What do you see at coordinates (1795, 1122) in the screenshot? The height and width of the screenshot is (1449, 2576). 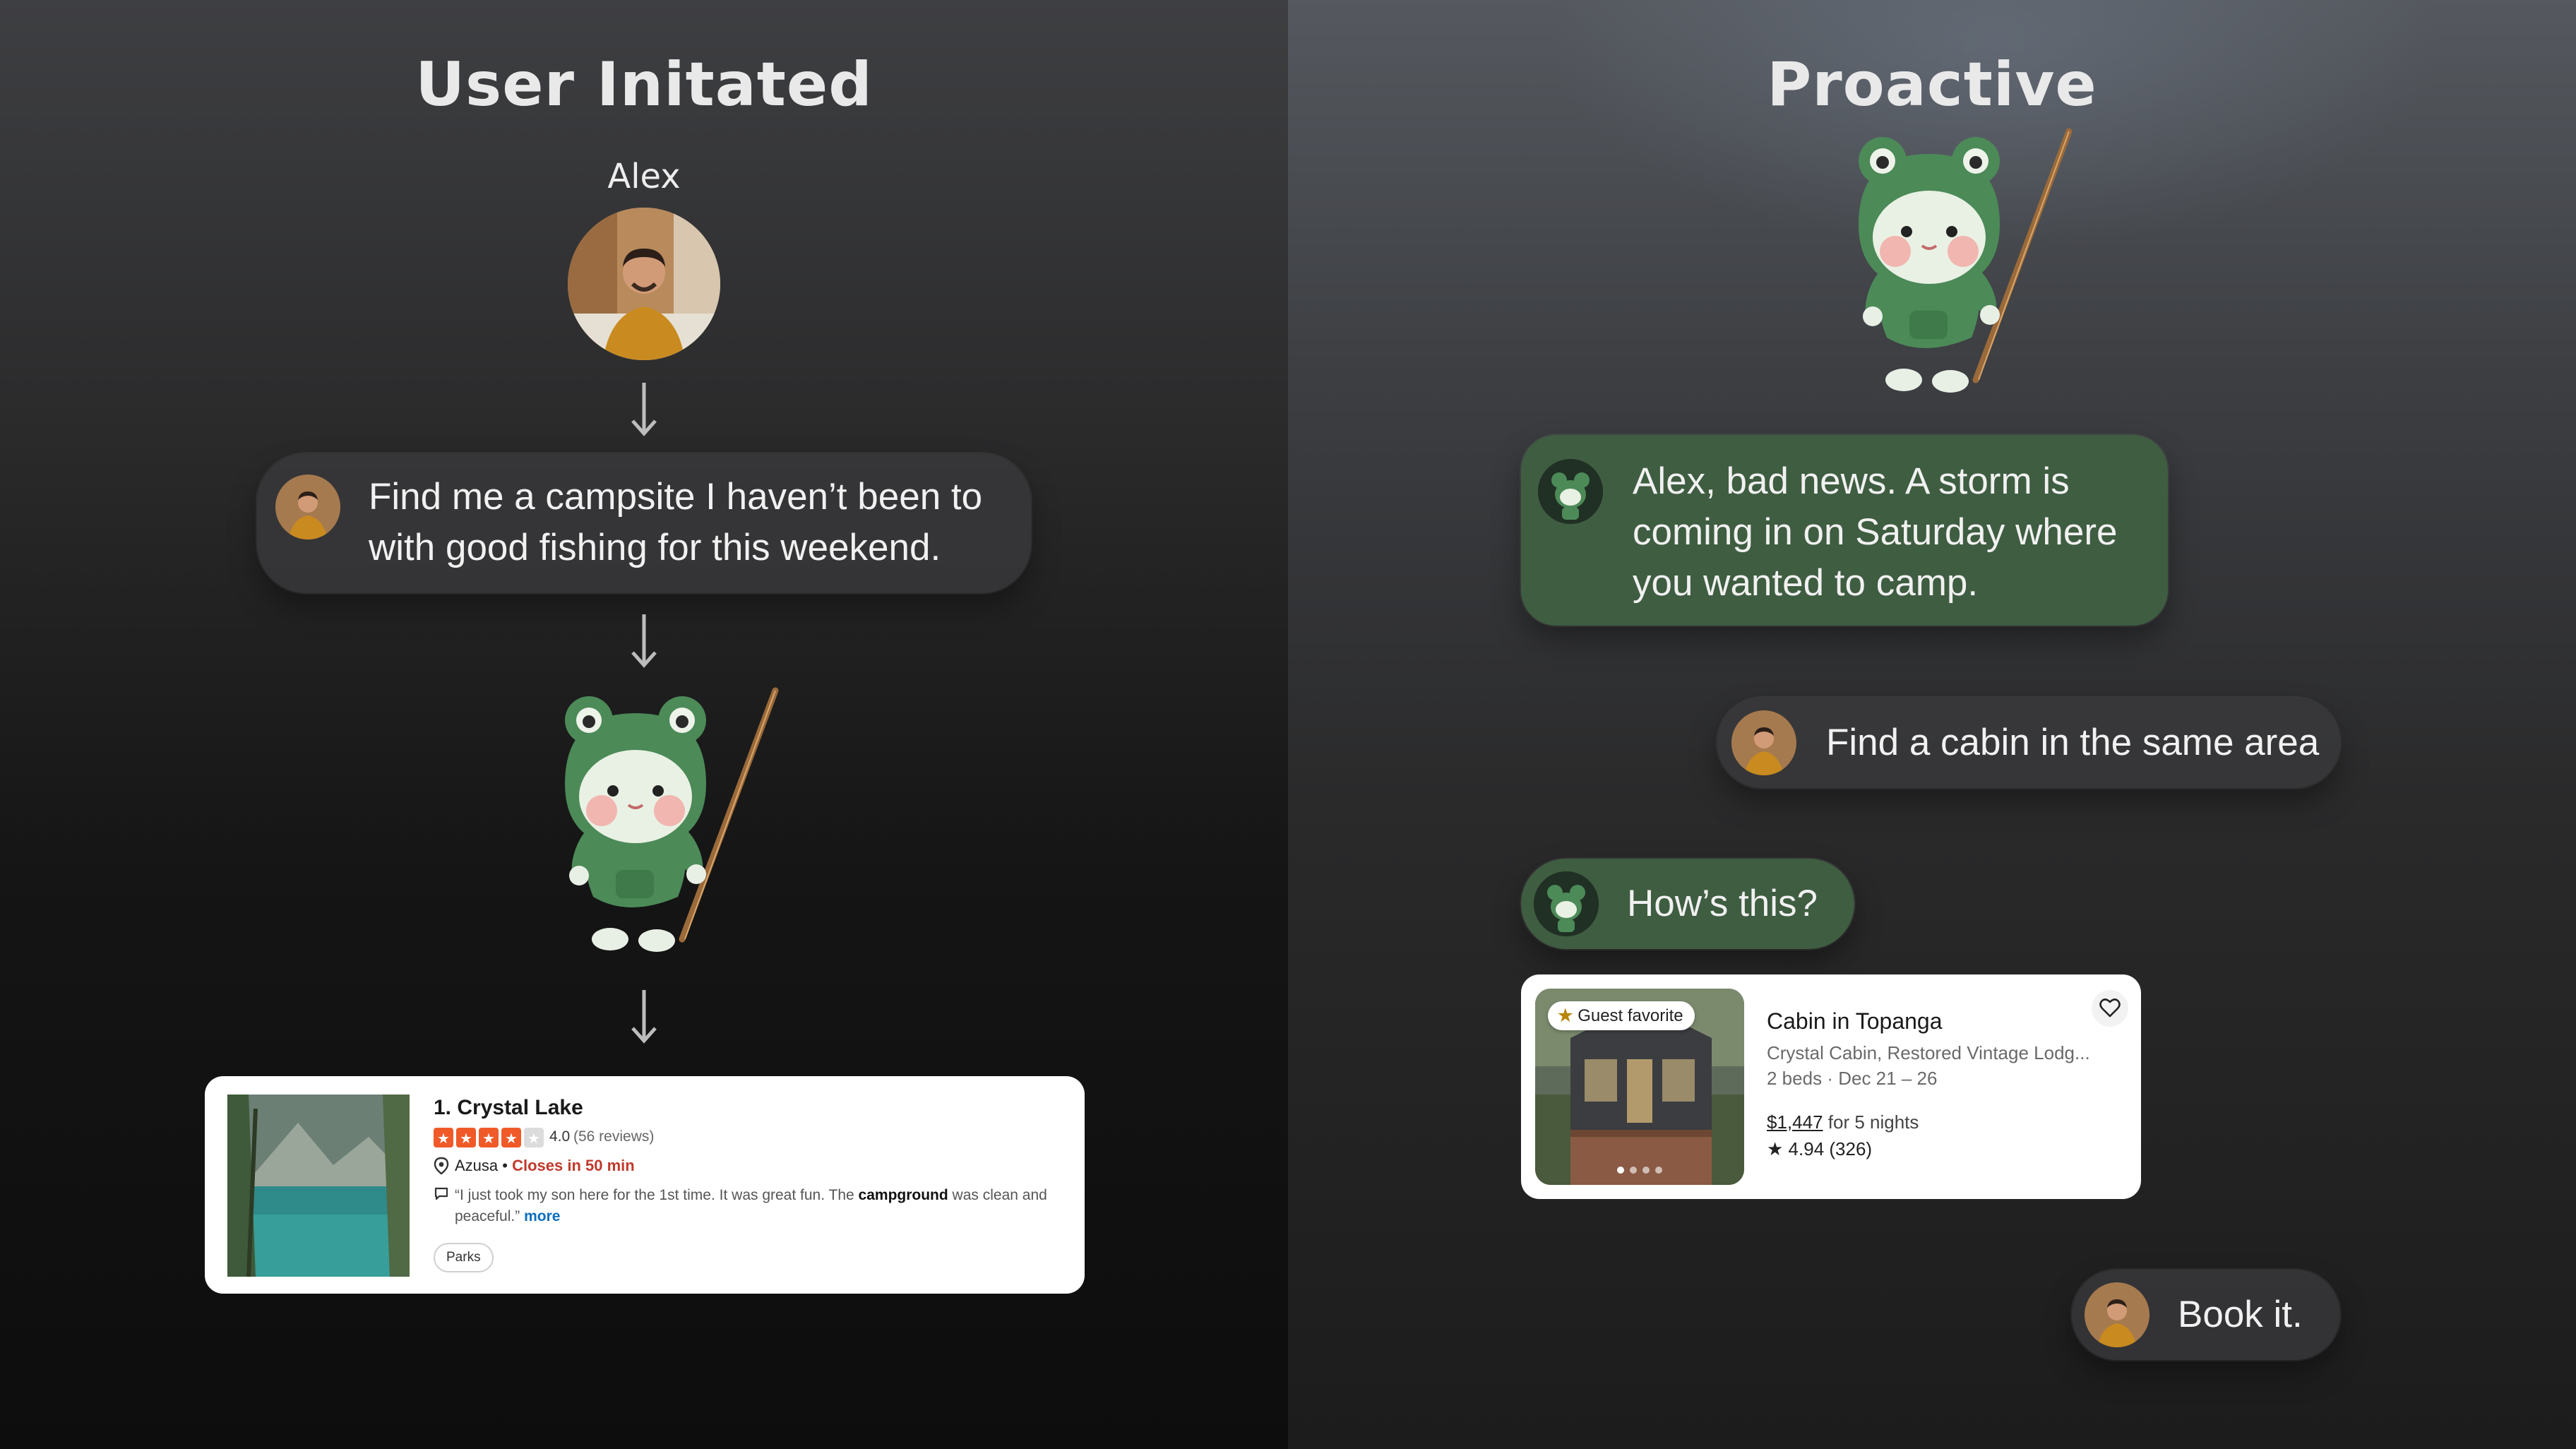 I see `price-value: $1,447` at bounding box center [1795, 1122].